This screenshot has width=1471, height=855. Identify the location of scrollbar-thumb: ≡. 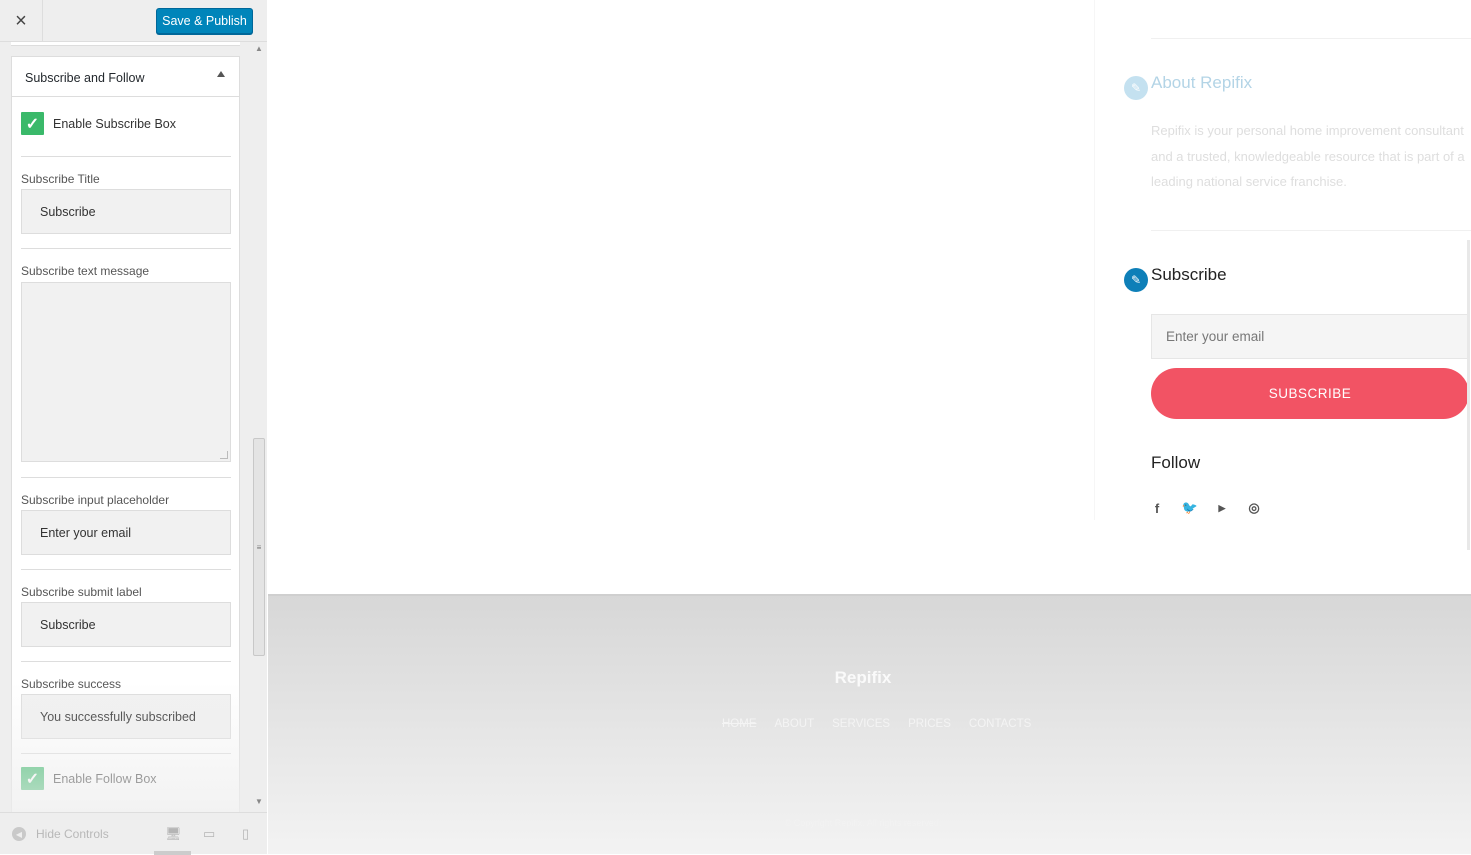
(259, 547).